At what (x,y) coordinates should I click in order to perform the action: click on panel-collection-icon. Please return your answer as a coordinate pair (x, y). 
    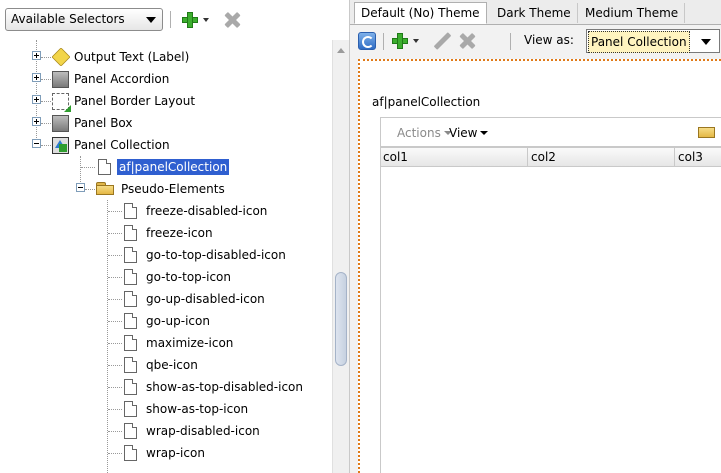
    Looking at the image, I should click on (60, 145).